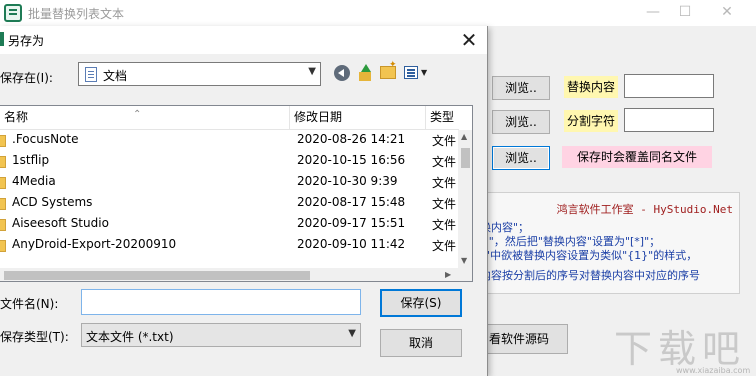 The width and height of the screenshot is (756, 376). I want to click on up-folder-icon, so click(365, 73).